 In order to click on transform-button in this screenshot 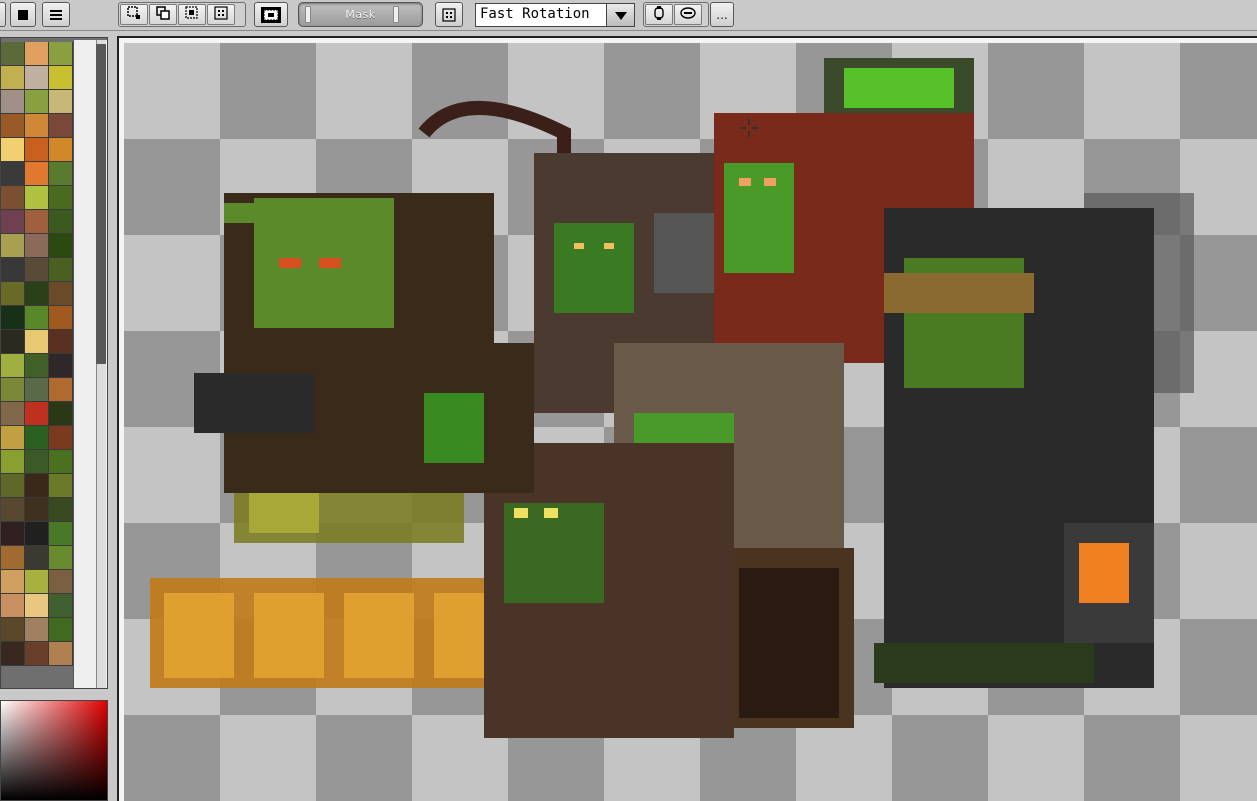, I will do `click(659, 14)`.